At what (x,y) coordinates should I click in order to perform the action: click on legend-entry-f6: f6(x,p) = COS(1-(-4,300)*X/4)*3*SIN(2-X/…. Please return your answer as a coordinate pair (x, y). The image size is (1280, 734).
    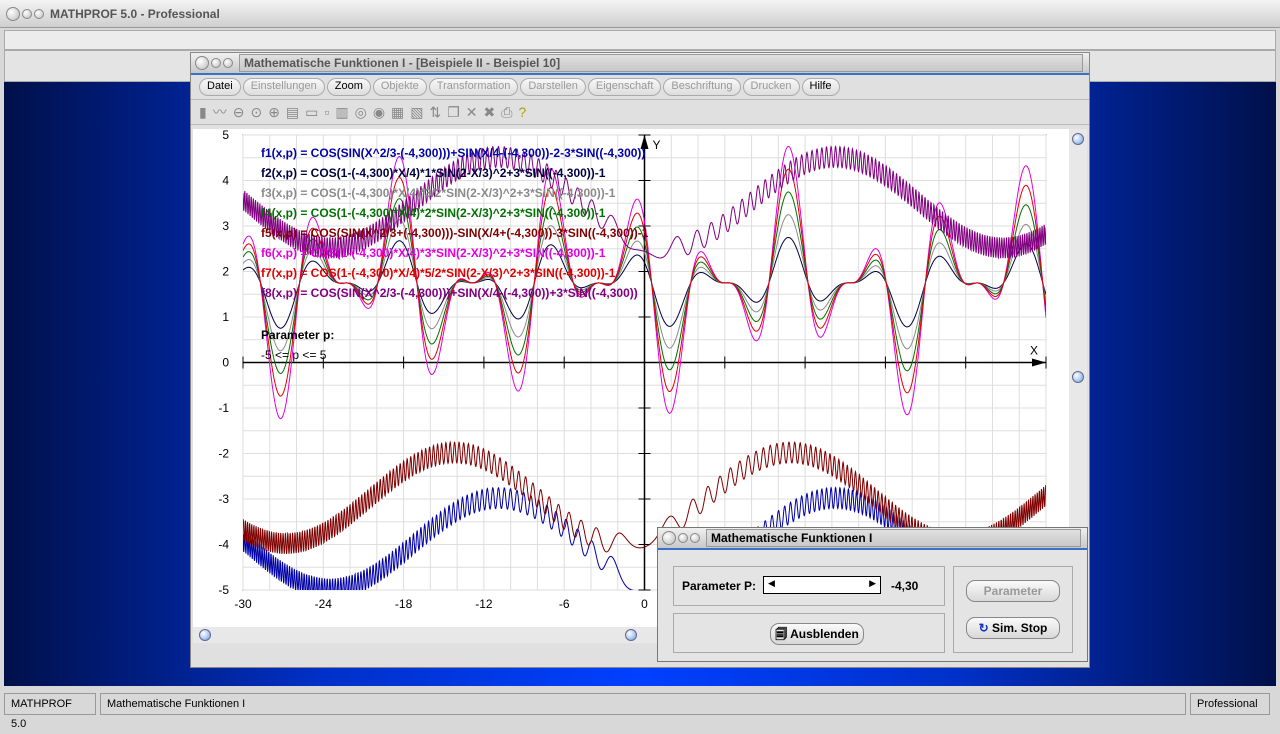
    Looking at the image, I should click on (433, 253).